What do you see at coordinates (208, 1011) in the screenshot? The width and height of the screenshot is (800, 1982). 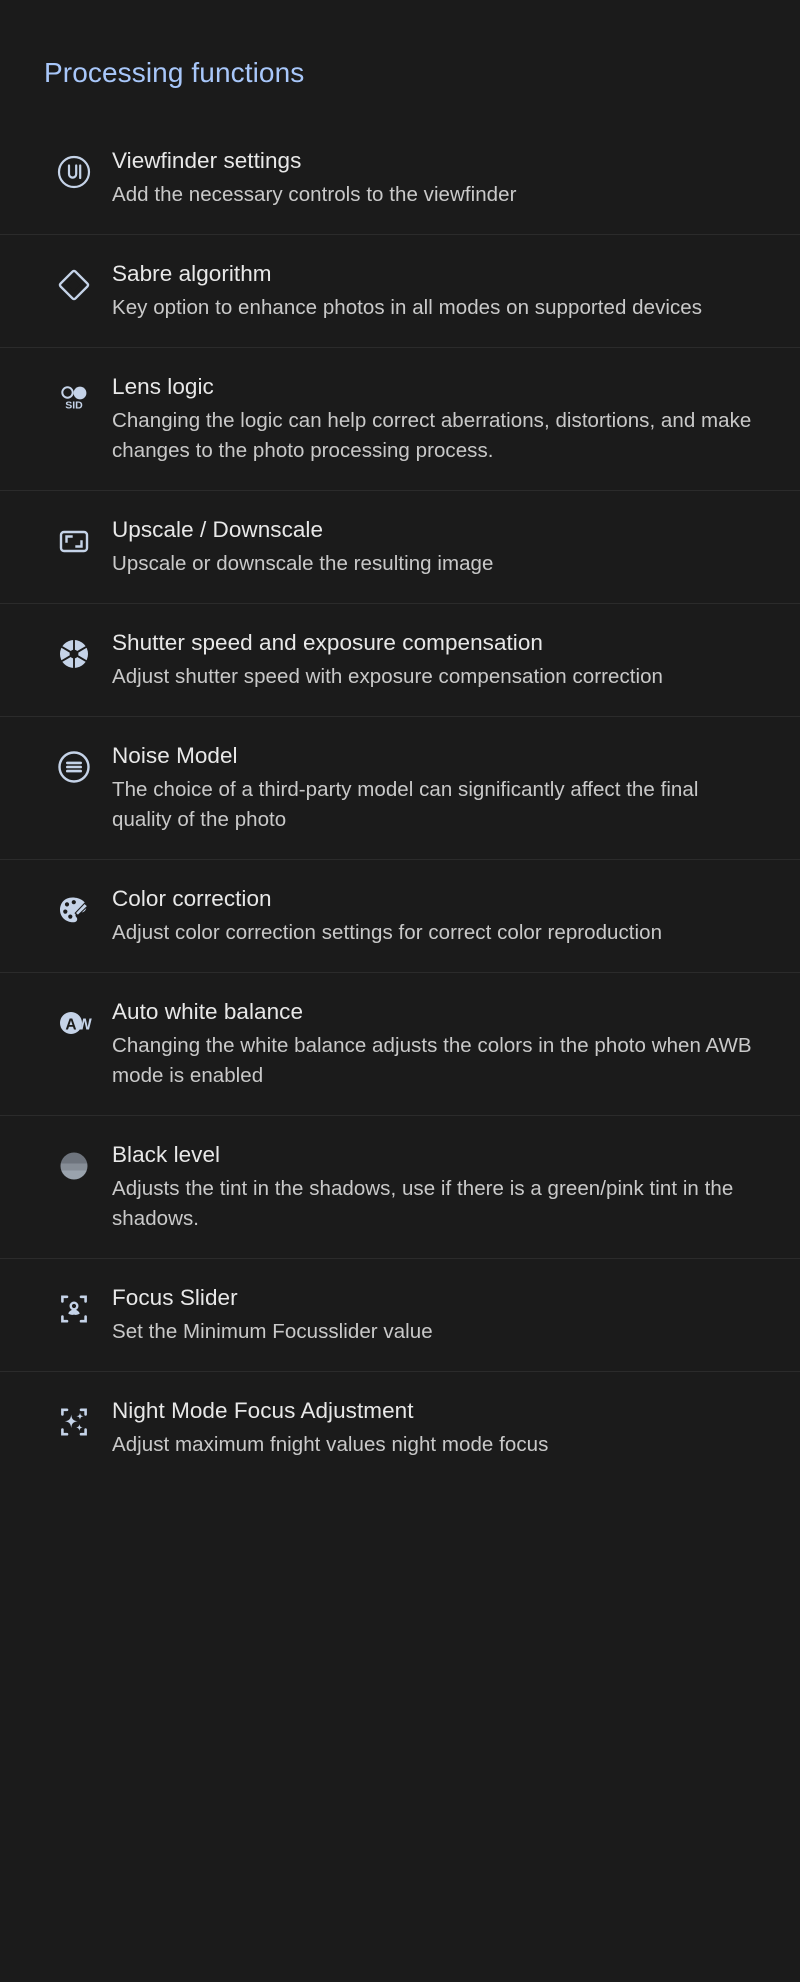 I see `list-item-title: Auto white balance` at bounding box center [208, 1011].